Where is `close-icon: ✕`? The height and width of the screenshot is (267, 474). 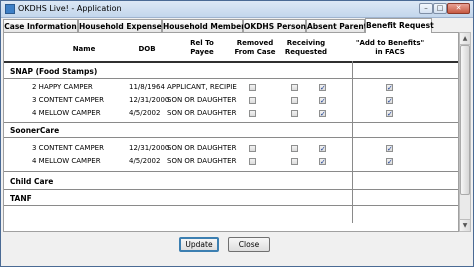 close-icon: ✕ is located at coordinates (458, 8).